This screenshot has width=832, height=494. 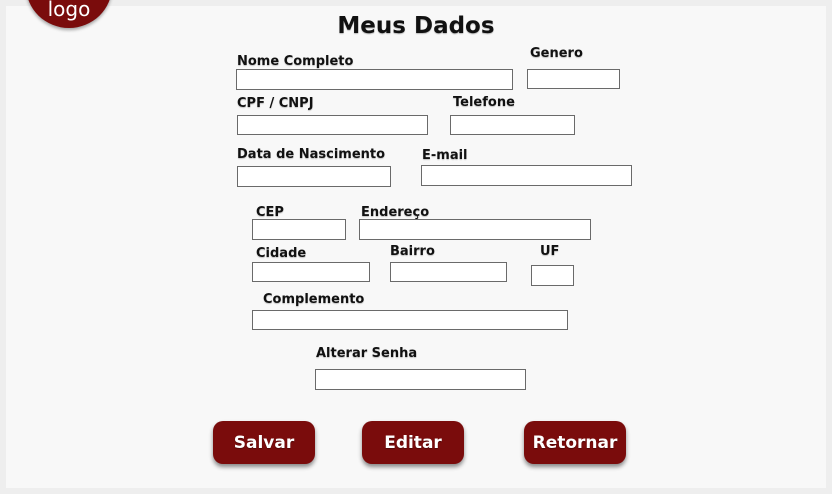 I want to click on cpf-cnpj-label: CPF / CNPJ, so click(x=275, y=103).